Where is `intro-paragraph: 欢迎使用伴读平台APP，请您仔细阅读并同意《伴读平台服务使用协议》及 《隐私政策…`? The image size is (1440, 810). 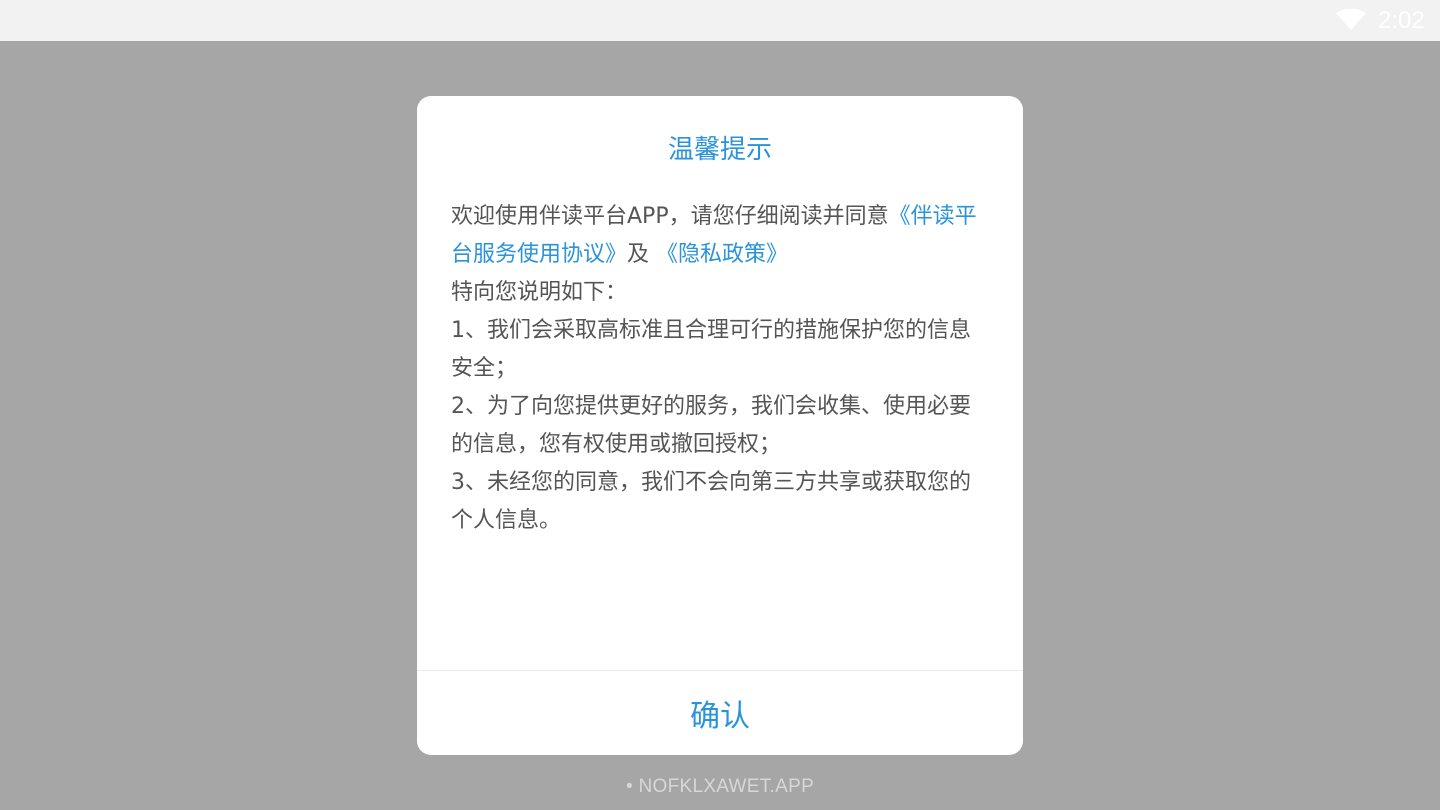
intro-paragraph: 欢迎使用伴读平台APP，请您仔细阅读并同意《伴读平台服务使用协议》及 《隐私政策… is located at coordinates (721, 236).